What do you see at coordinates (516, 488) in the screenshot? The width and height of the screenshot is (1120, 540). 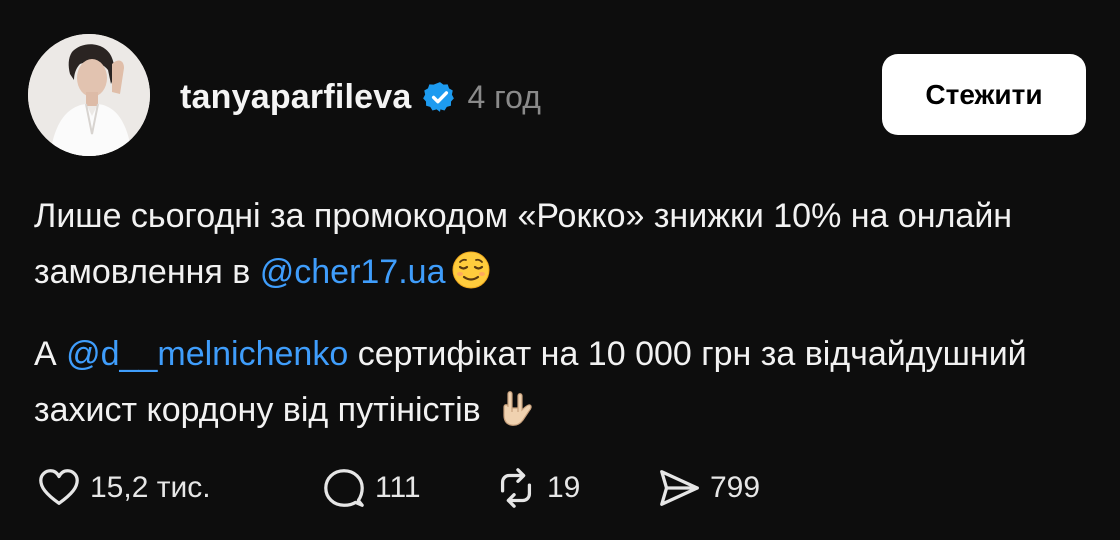 I see `repost-icon` at bounding box center [516, 488].